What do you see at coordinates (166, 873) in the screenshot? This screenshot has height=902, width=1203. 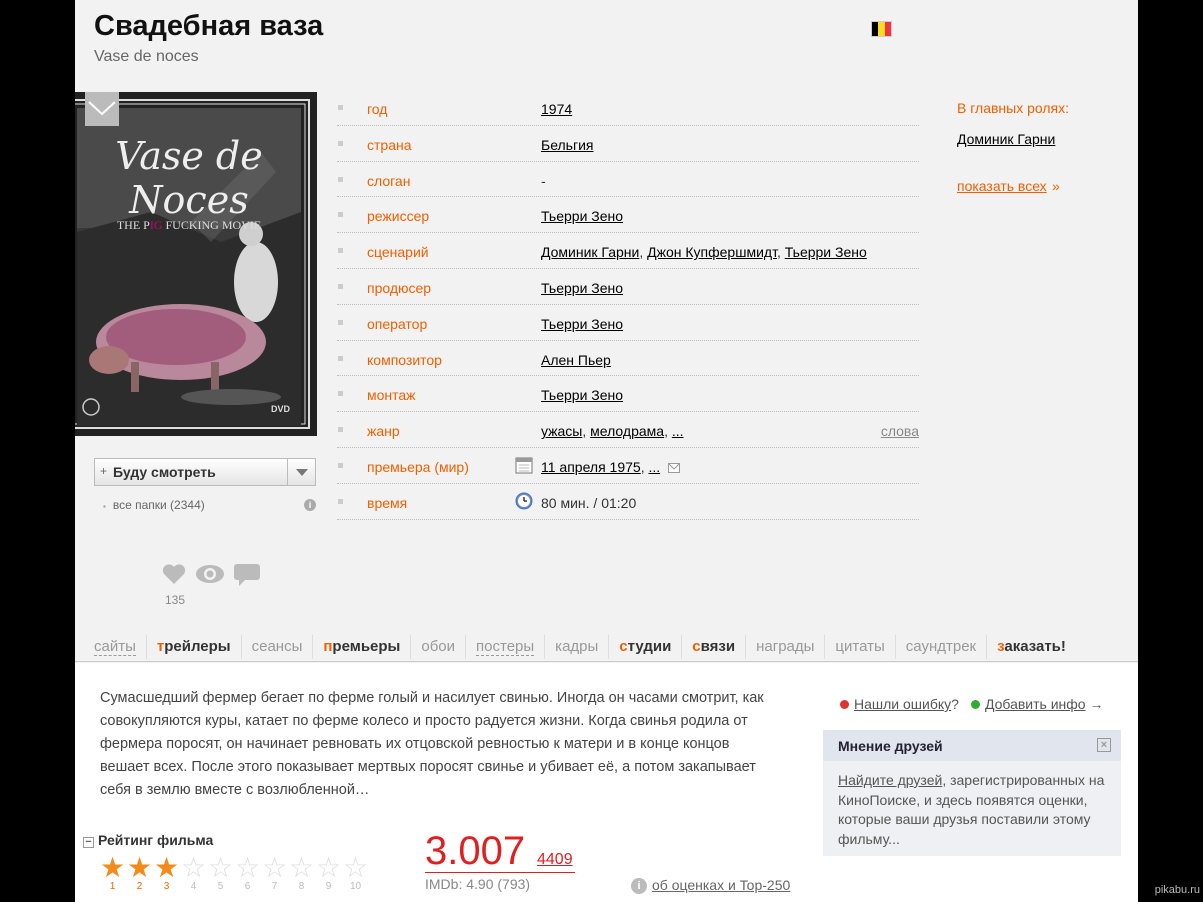 I see `star-3: ★ 3` at bounding box center [166, 873].